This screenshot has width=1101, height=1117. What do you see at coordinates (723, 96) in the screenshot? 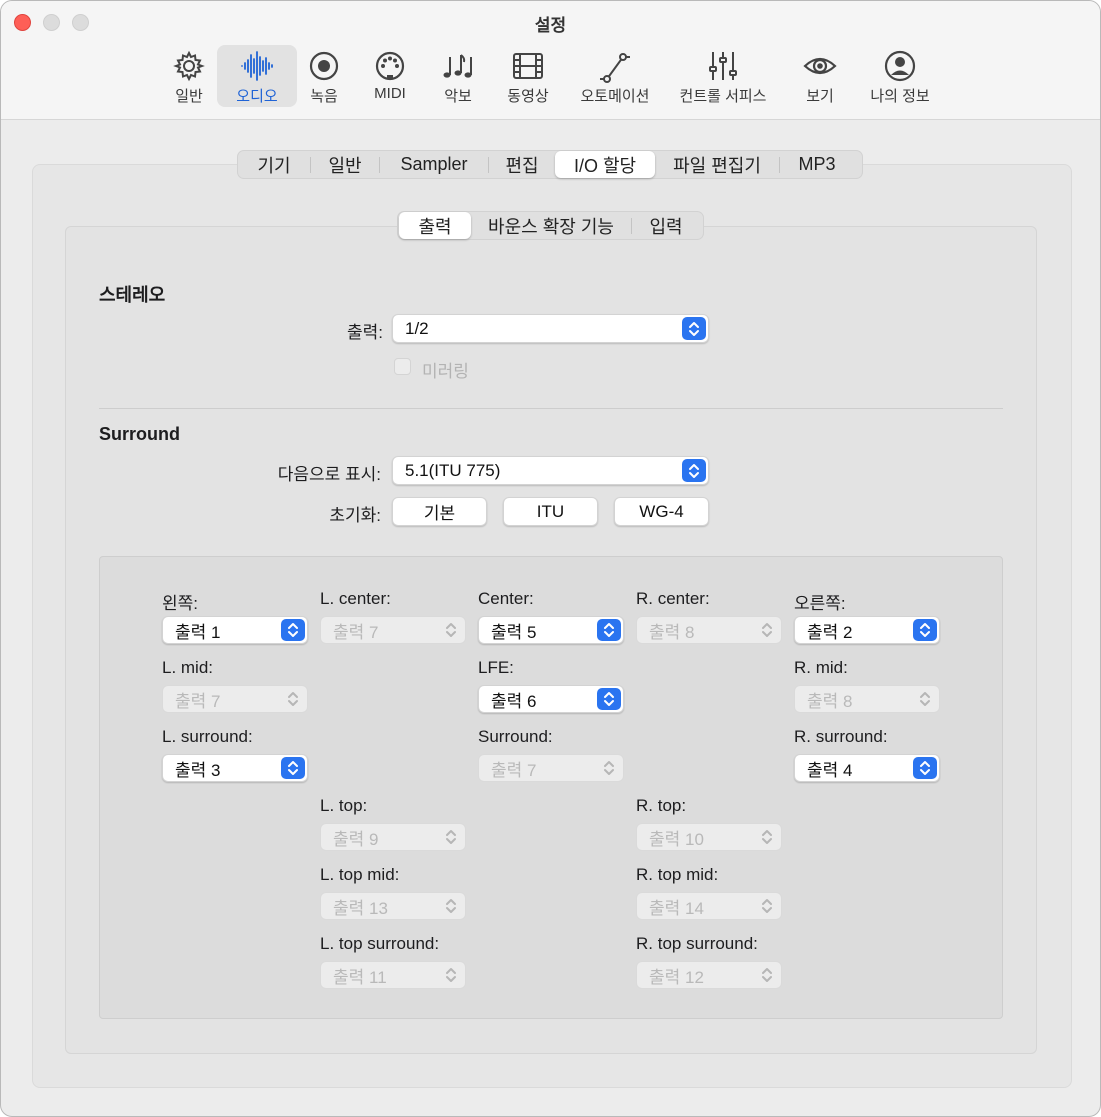
I see `toolbar-label: 컨트롤 서피스` at bounding box center [723, 96].